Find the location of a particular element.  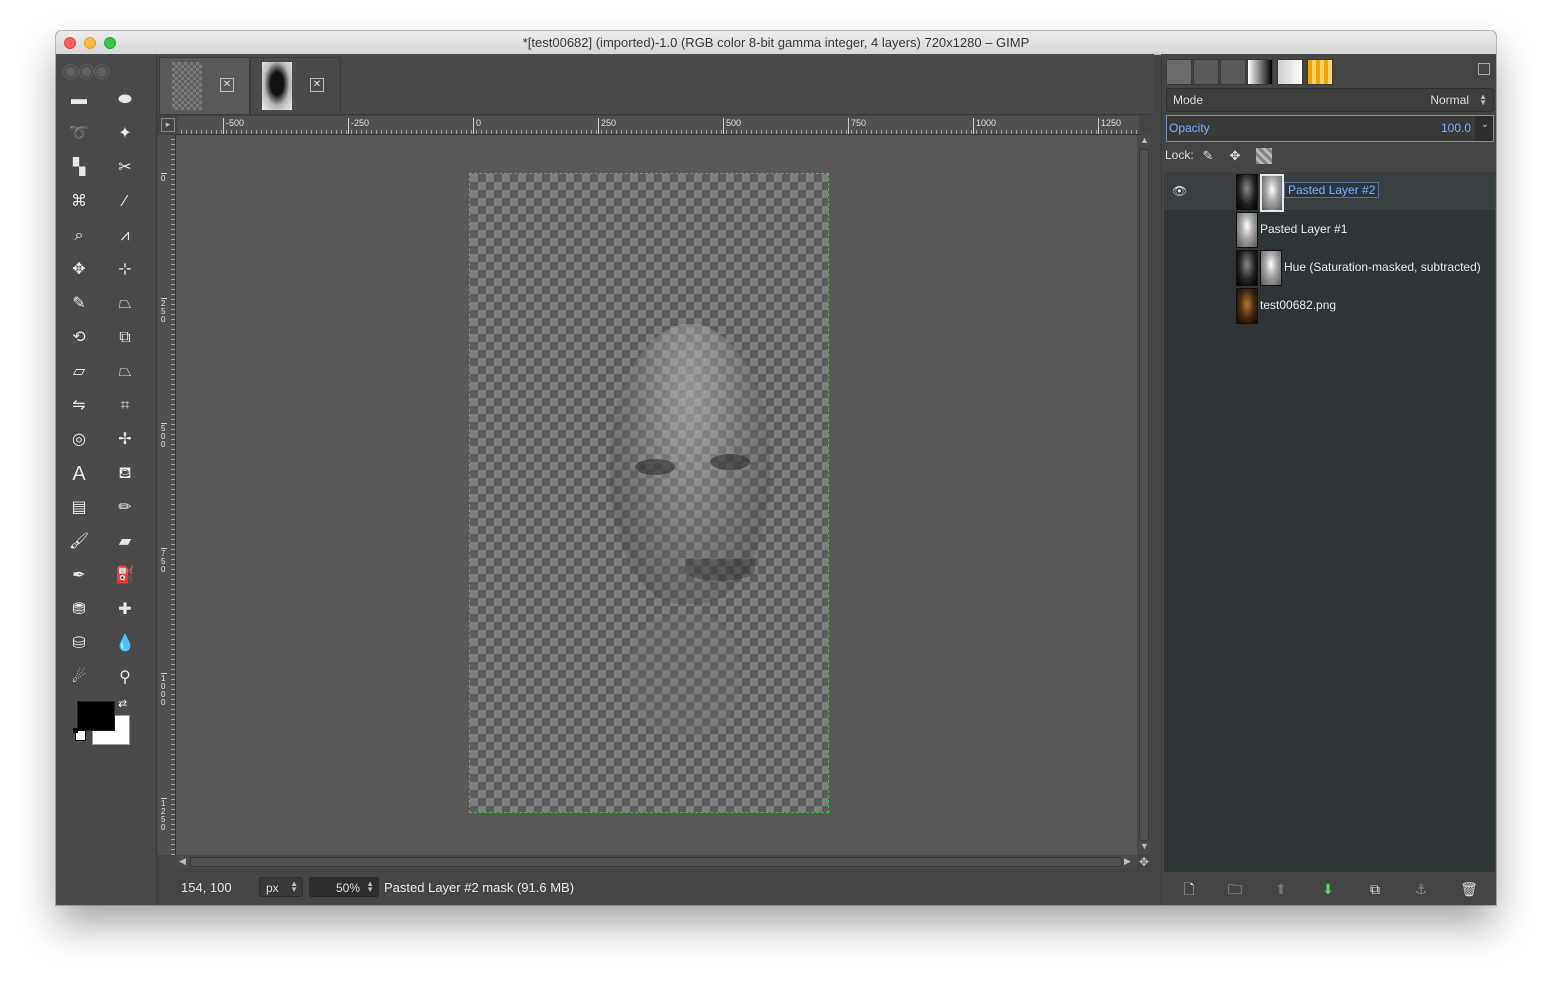

vertical-scrollbar: ▲ ▼ is located at coordinates (1144, 495).